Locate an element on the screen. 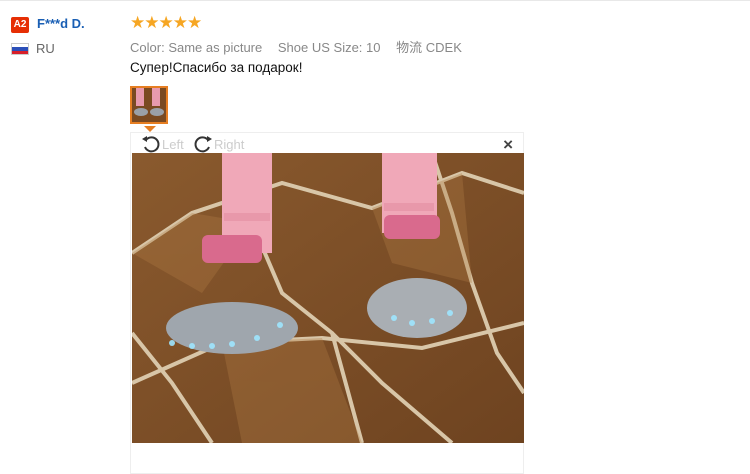 The image size is (750, 474). rotate-right-label: Right is located at coordinates (229, 144).